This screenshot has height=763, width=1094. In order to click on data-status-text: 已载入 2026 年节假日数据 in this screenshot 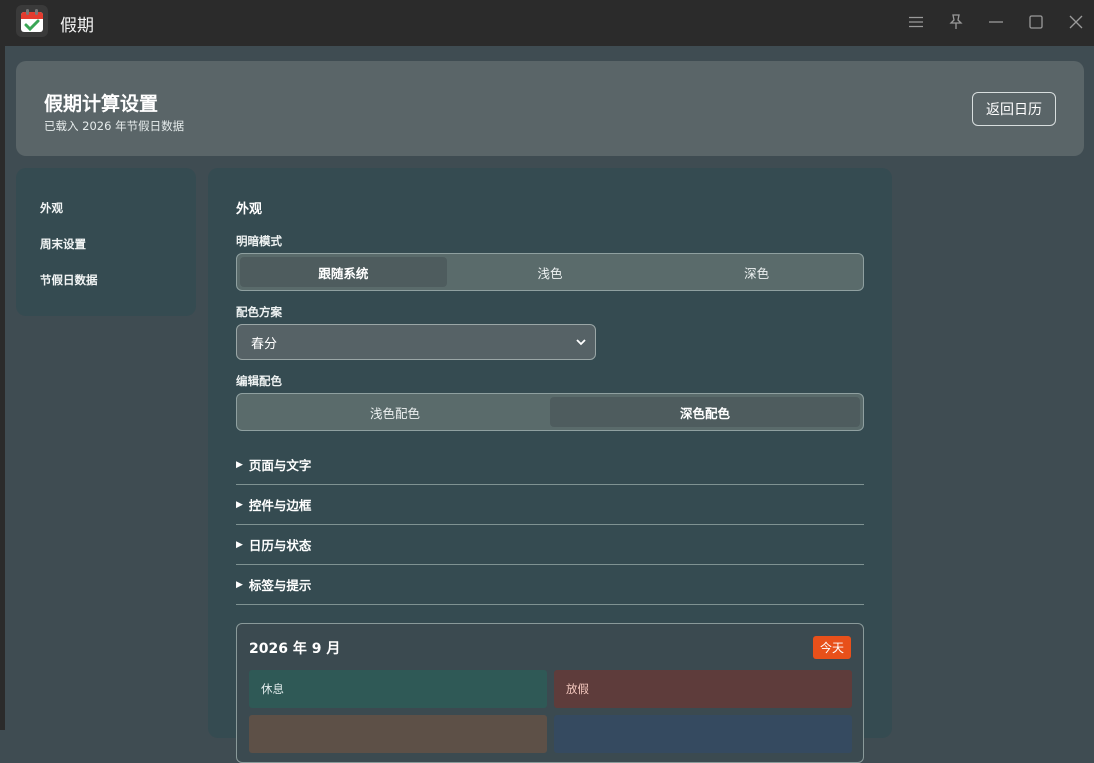, I will do `click(114, 126)`.